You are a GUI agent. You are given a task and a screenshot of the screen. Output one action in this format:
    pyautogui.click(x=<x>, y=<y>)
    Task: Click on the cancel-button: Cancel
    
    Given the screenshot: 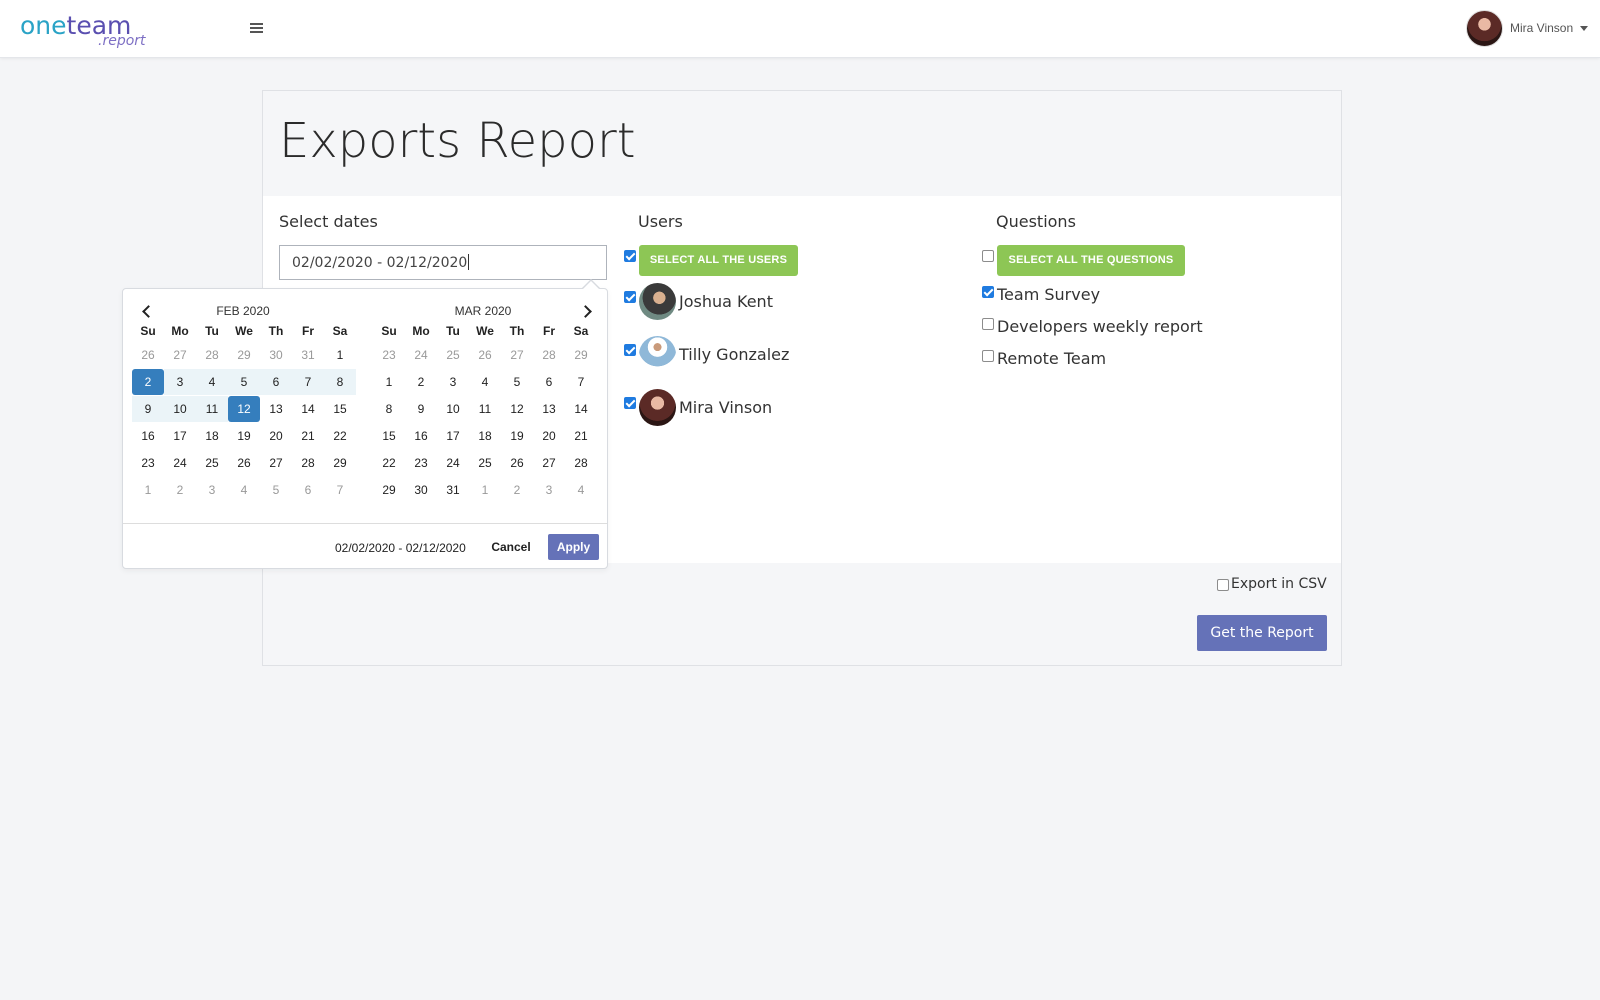 What is the action you would take?
    pyautogui.click(x=511, y=547)
    